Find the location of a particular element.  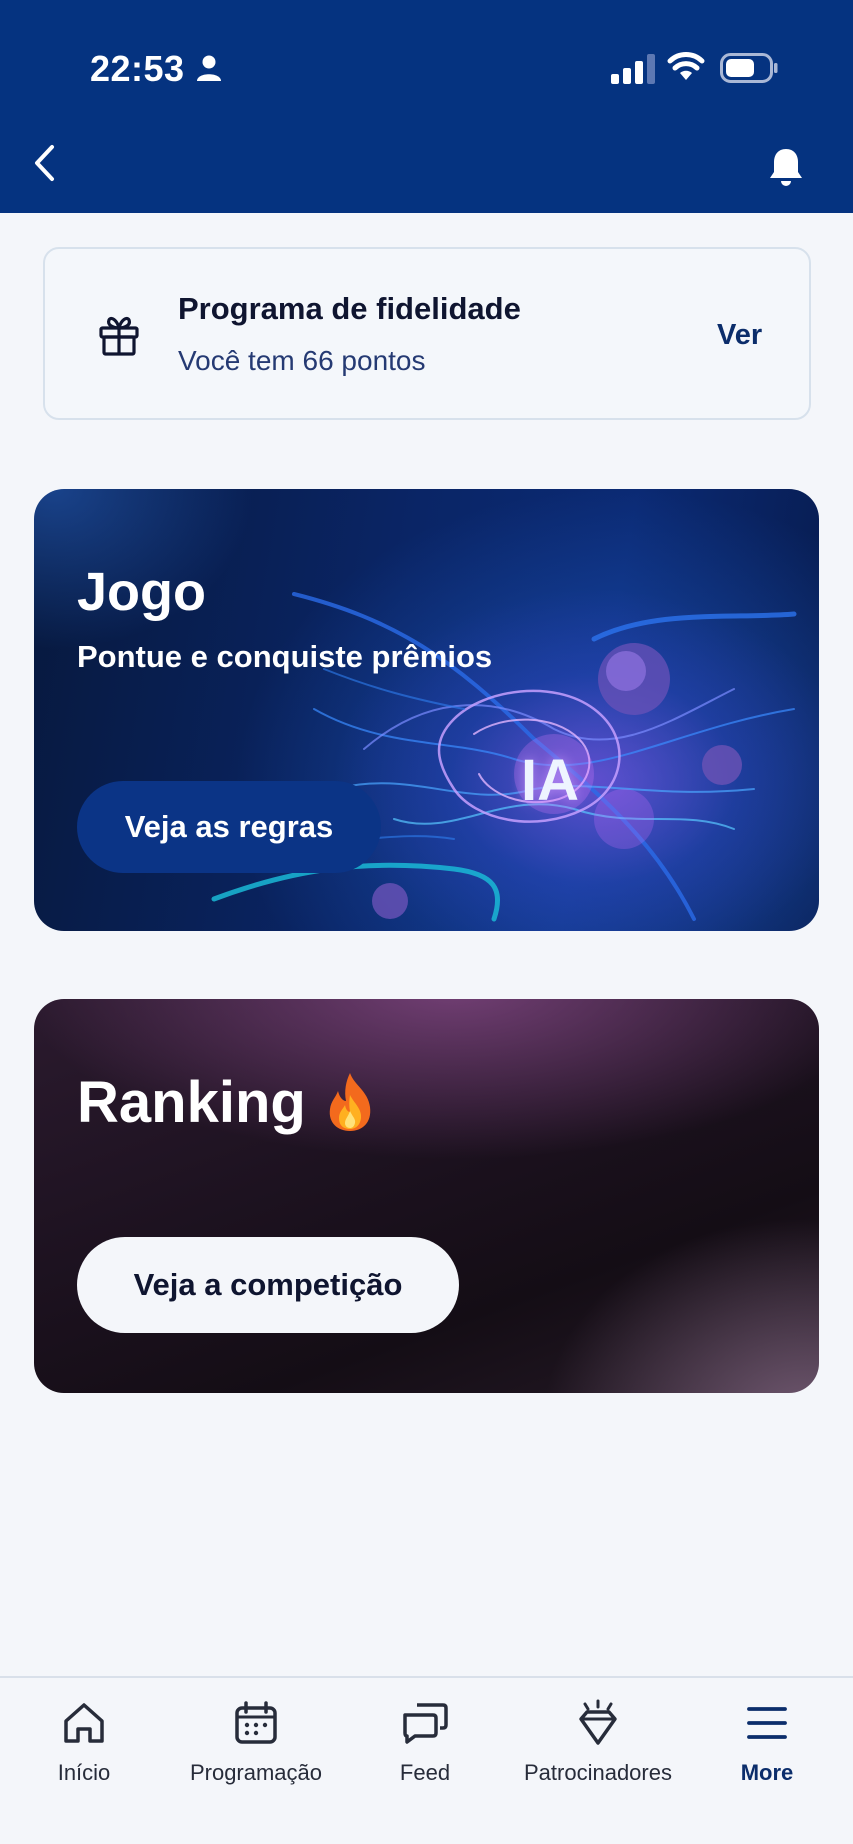

notifications-button is located at coordinates (786, 167).